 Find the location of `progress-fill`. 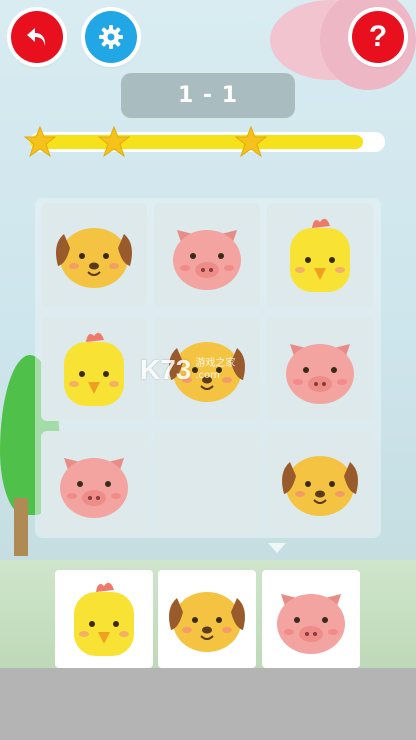

progress-fill is located at coordinates (196, 142).